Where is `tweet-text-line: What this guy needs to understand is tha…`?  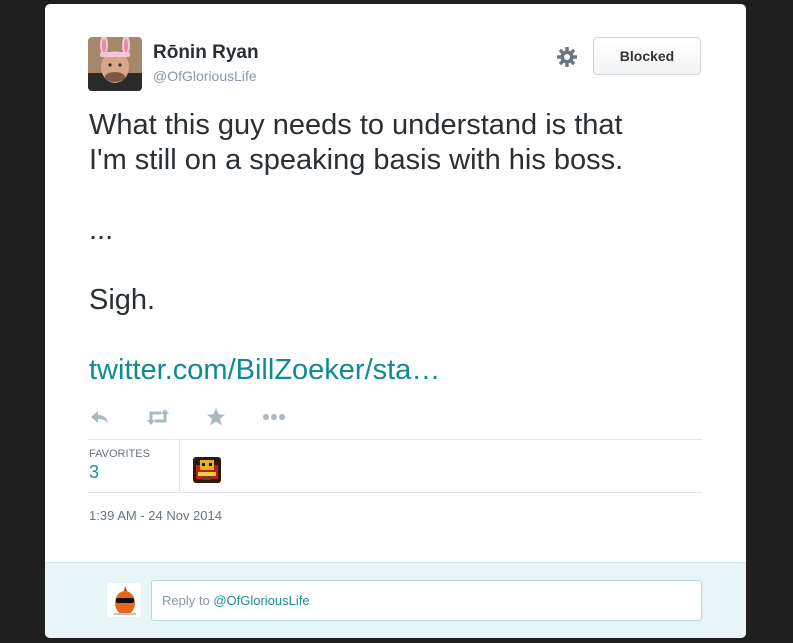
tweet-text-line: What this guy needs to understand is tha… is located at coordinates (356, 125).